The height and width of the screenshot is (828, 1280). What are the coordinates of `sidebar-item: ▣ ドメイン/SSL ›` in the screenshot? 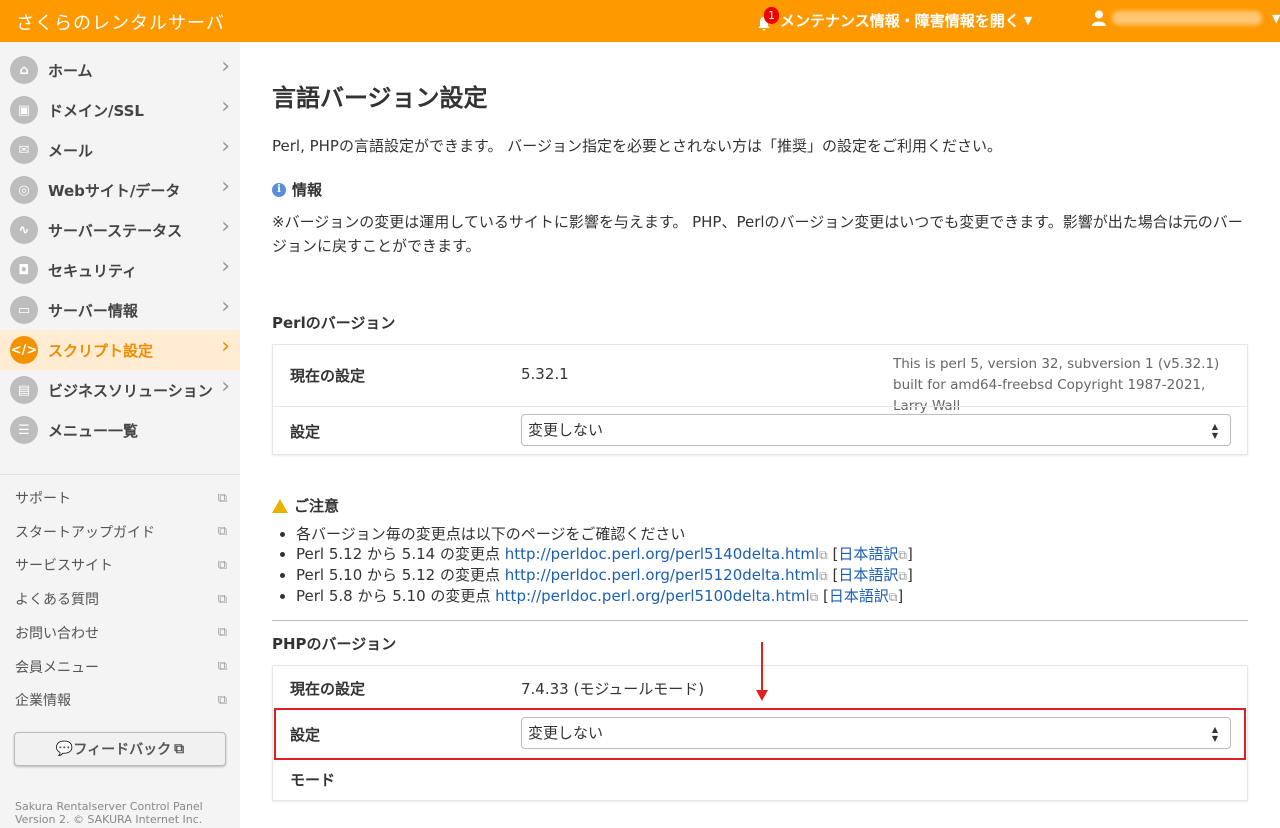 It's located at (120, 110).